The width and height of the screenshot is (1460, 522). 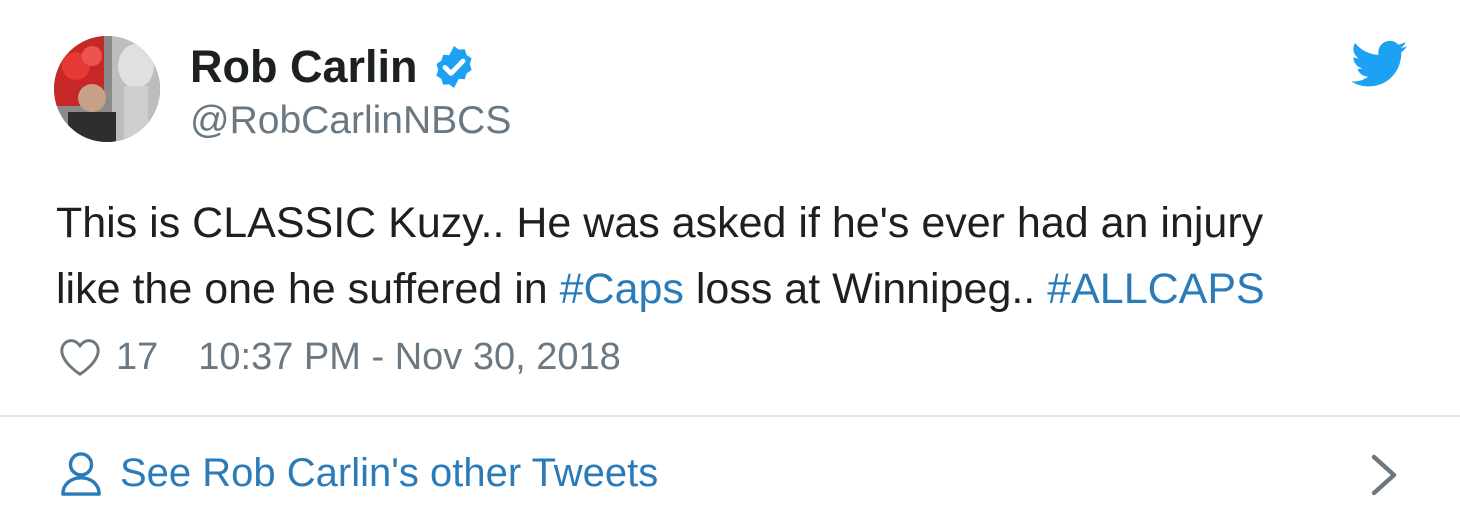 I want to click on chevron-right-icon, so click(x=1384, y=475).